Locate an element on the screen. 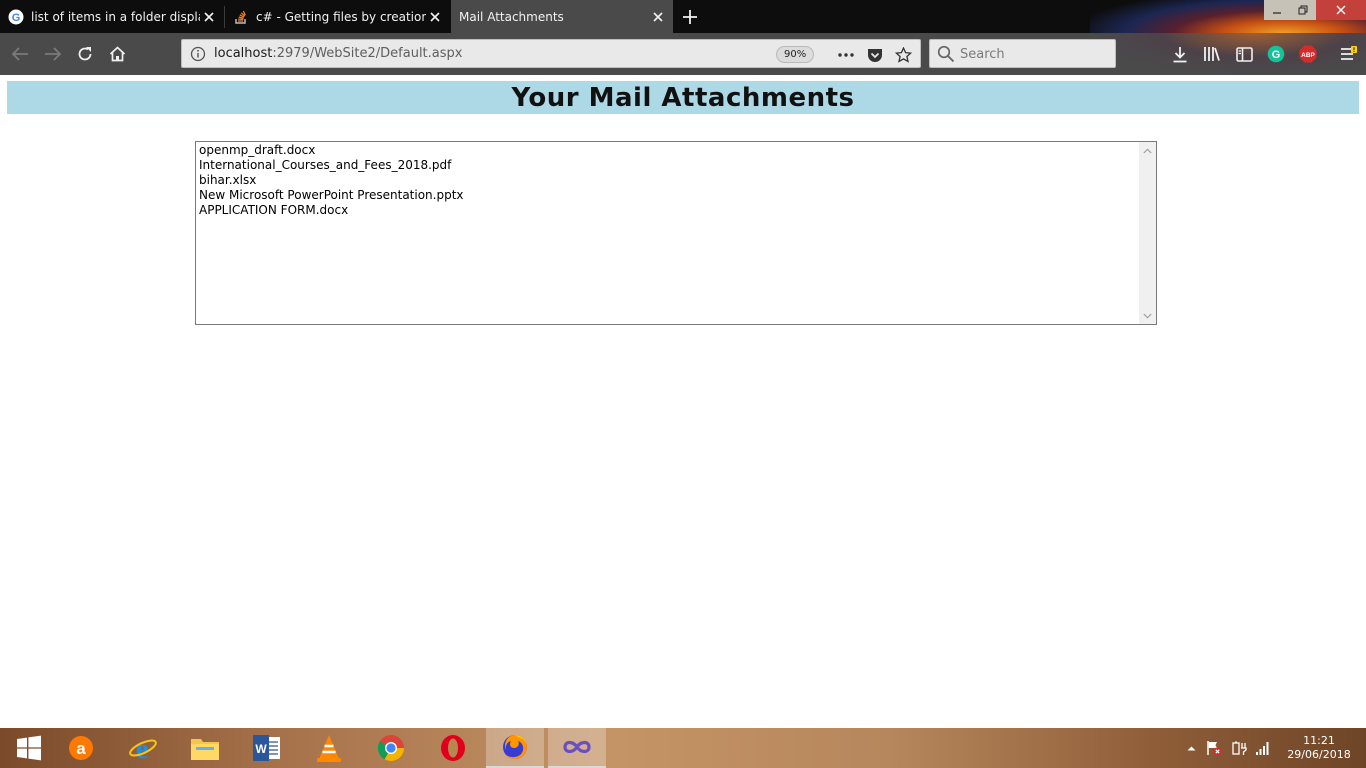 The width and height of the screenshot is (1366, 768). svg-text: ABP is located at coordinates (1308, 55).